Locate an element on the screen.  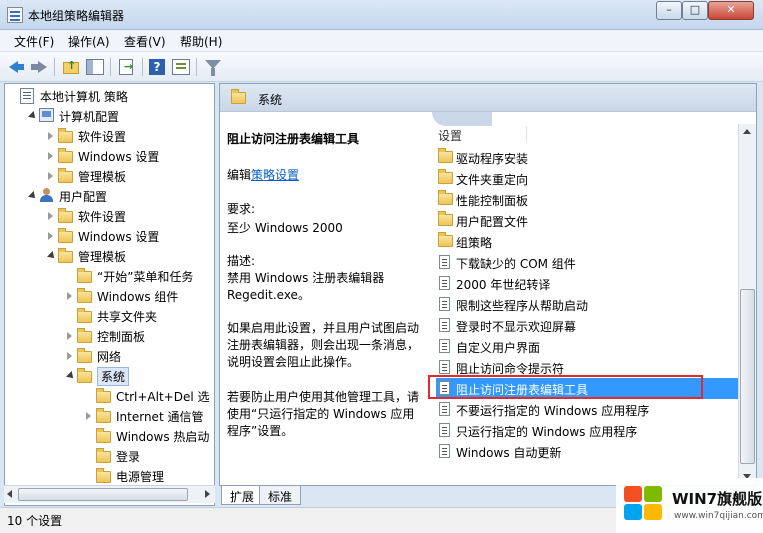
tree-node: 计算机配置 is located at coordinates (109, 116).